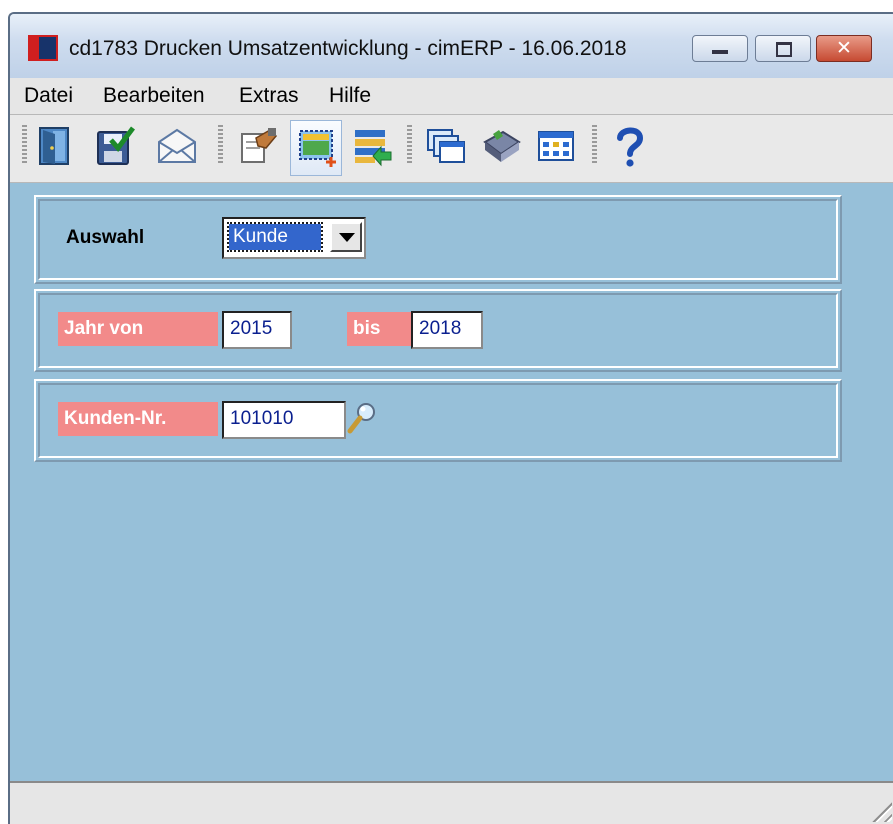  What do you see at coordinates (720, 48) in the screenshot?
I see `minimize-button` at bounding box center [720, 48].